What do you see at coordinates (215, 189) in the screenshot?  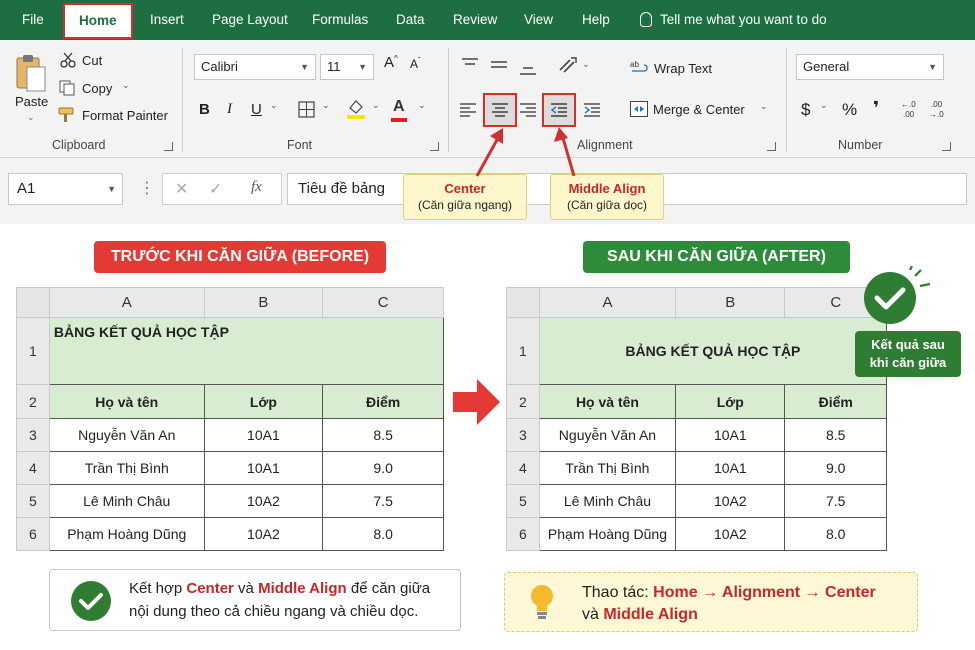 I see `enter-icon: ✓` at bounding box center [215, 189].